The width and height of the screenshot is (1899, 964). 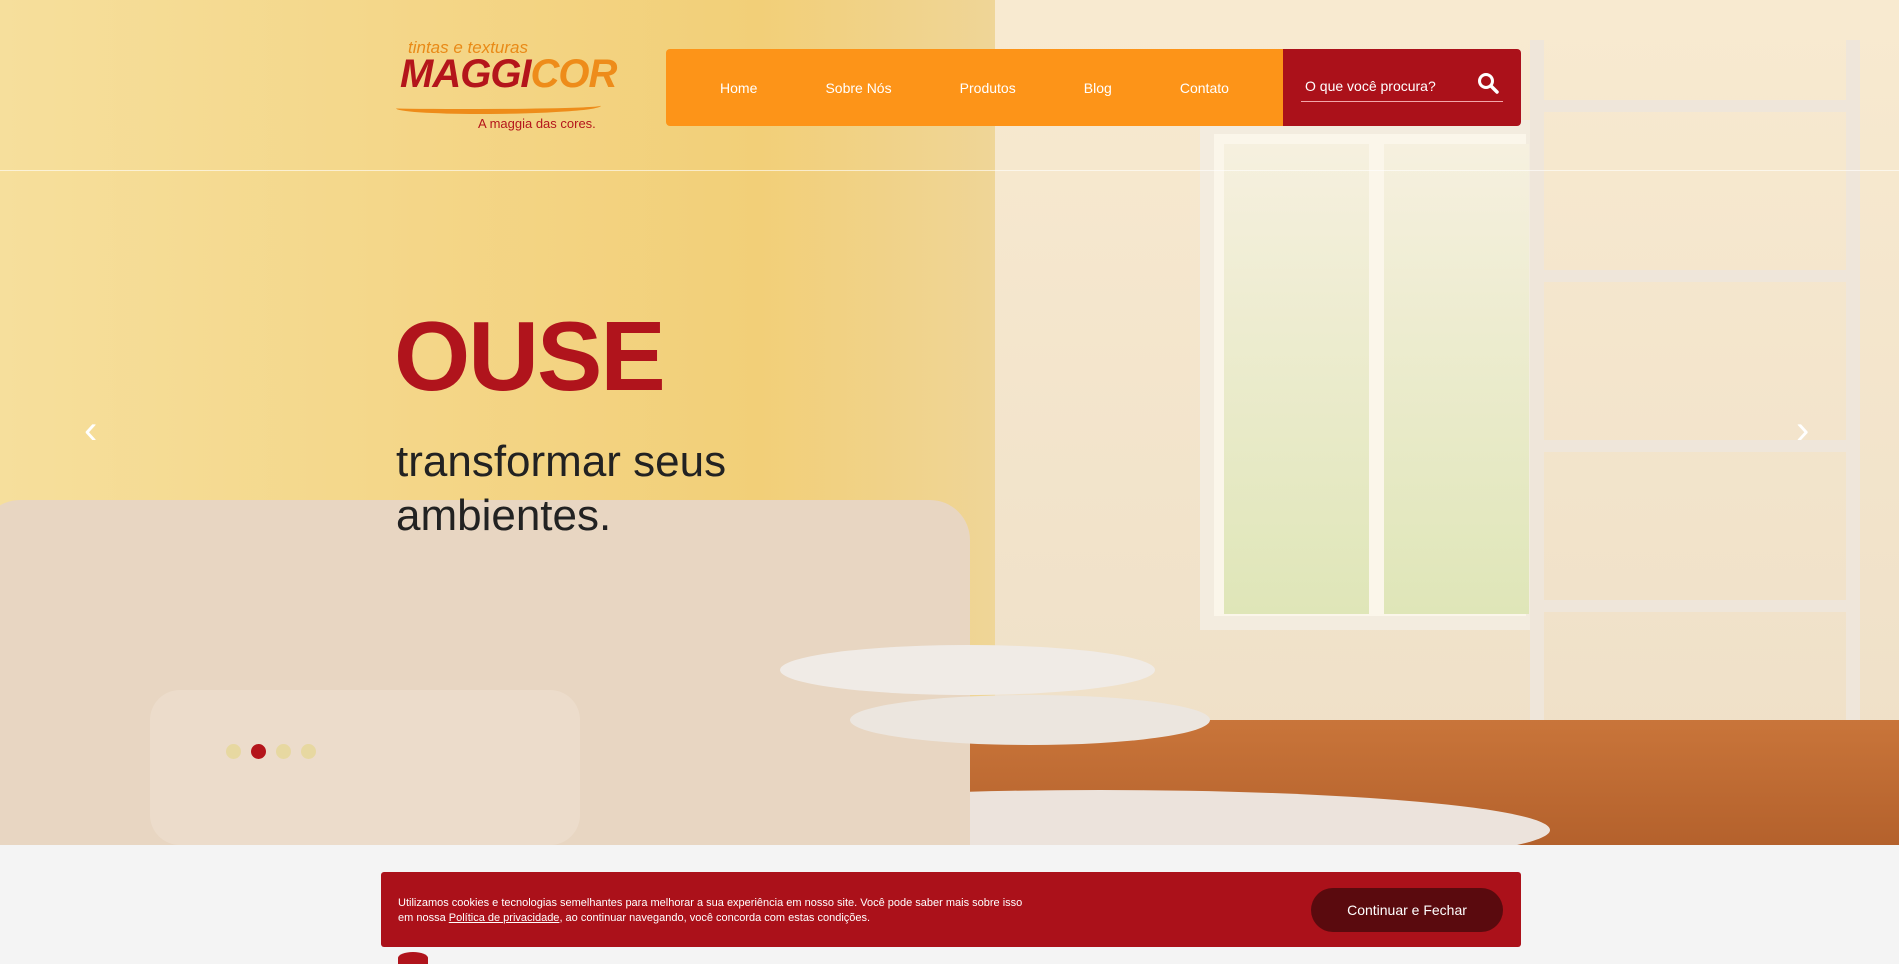 I want to click on hero-window, so click(x=1370, y=375).